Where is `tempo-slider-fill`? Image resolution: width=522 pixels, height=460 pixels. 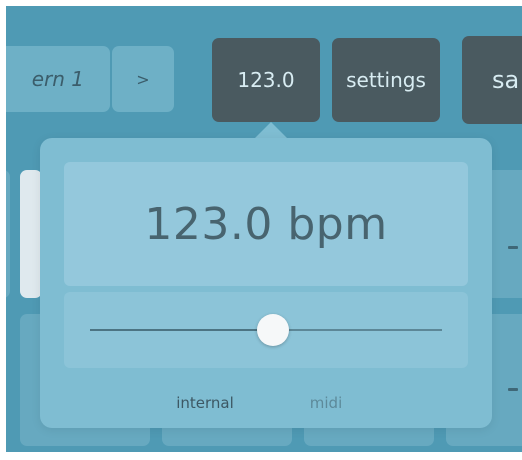 tempo-slider-fill is located at coordinates (182, 330).